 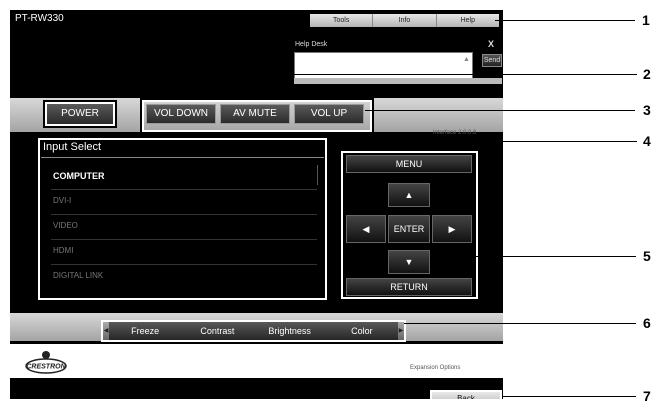 I want to click on crestron-logo-text: CRESTRON, so click(x=46, y=367).